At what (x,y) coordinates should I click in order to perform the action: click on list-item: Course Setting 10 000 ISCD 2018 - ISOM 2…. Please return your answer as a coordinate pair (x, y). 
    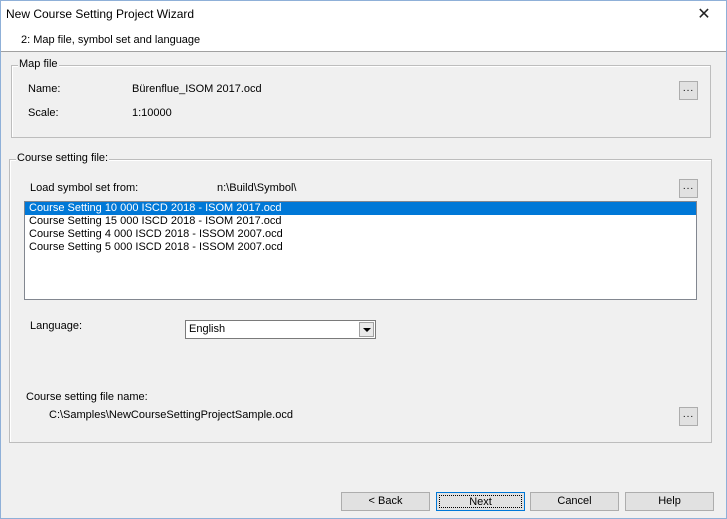
    Looking at the image, I should click on (360, 208).